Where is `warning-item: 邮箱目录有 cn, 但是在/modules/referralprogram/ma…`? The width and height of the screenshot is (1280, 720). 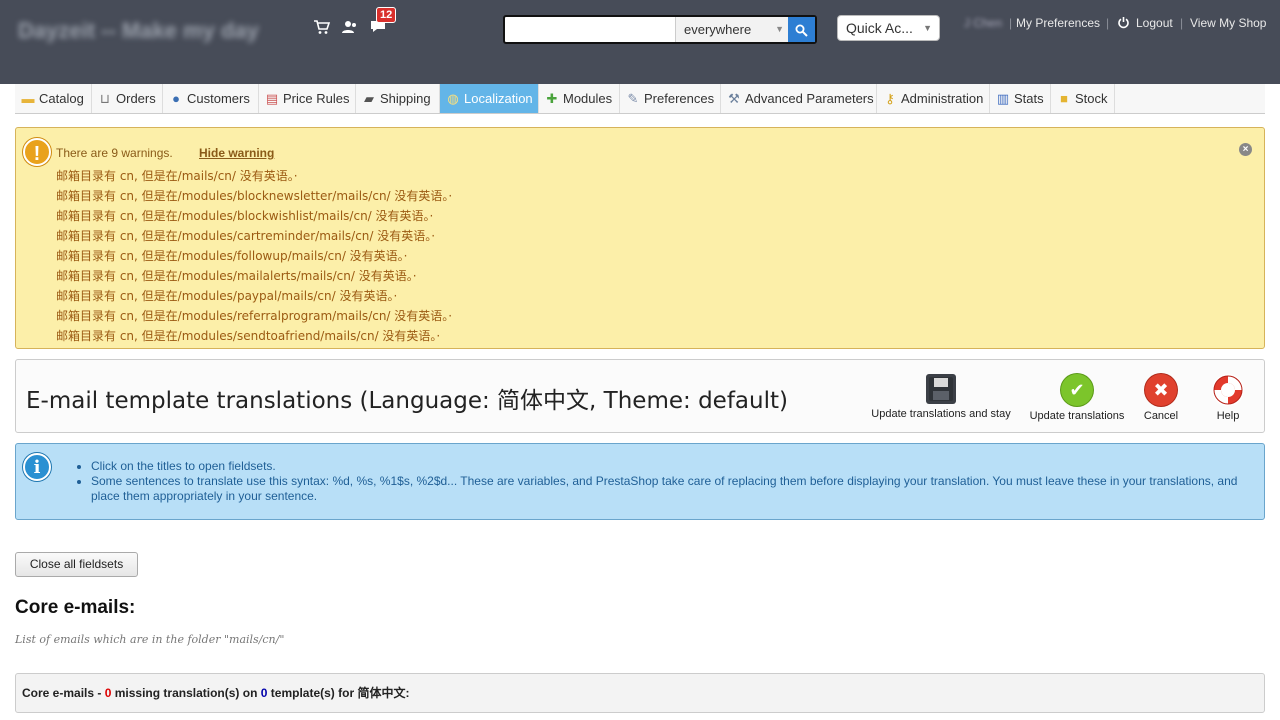 warning-item: 邮箱目录有 cn, 但是在/modules/referralprogram/ma… is located at coordinates (254, 316).